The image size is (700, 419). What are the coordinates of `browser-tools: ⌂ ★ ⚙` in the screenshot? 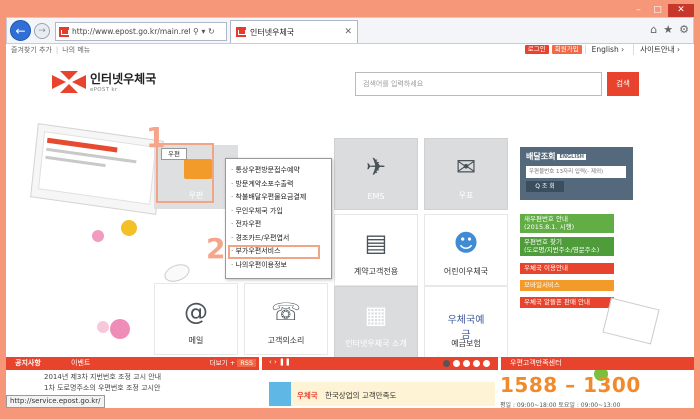 It's located at (669, 29).